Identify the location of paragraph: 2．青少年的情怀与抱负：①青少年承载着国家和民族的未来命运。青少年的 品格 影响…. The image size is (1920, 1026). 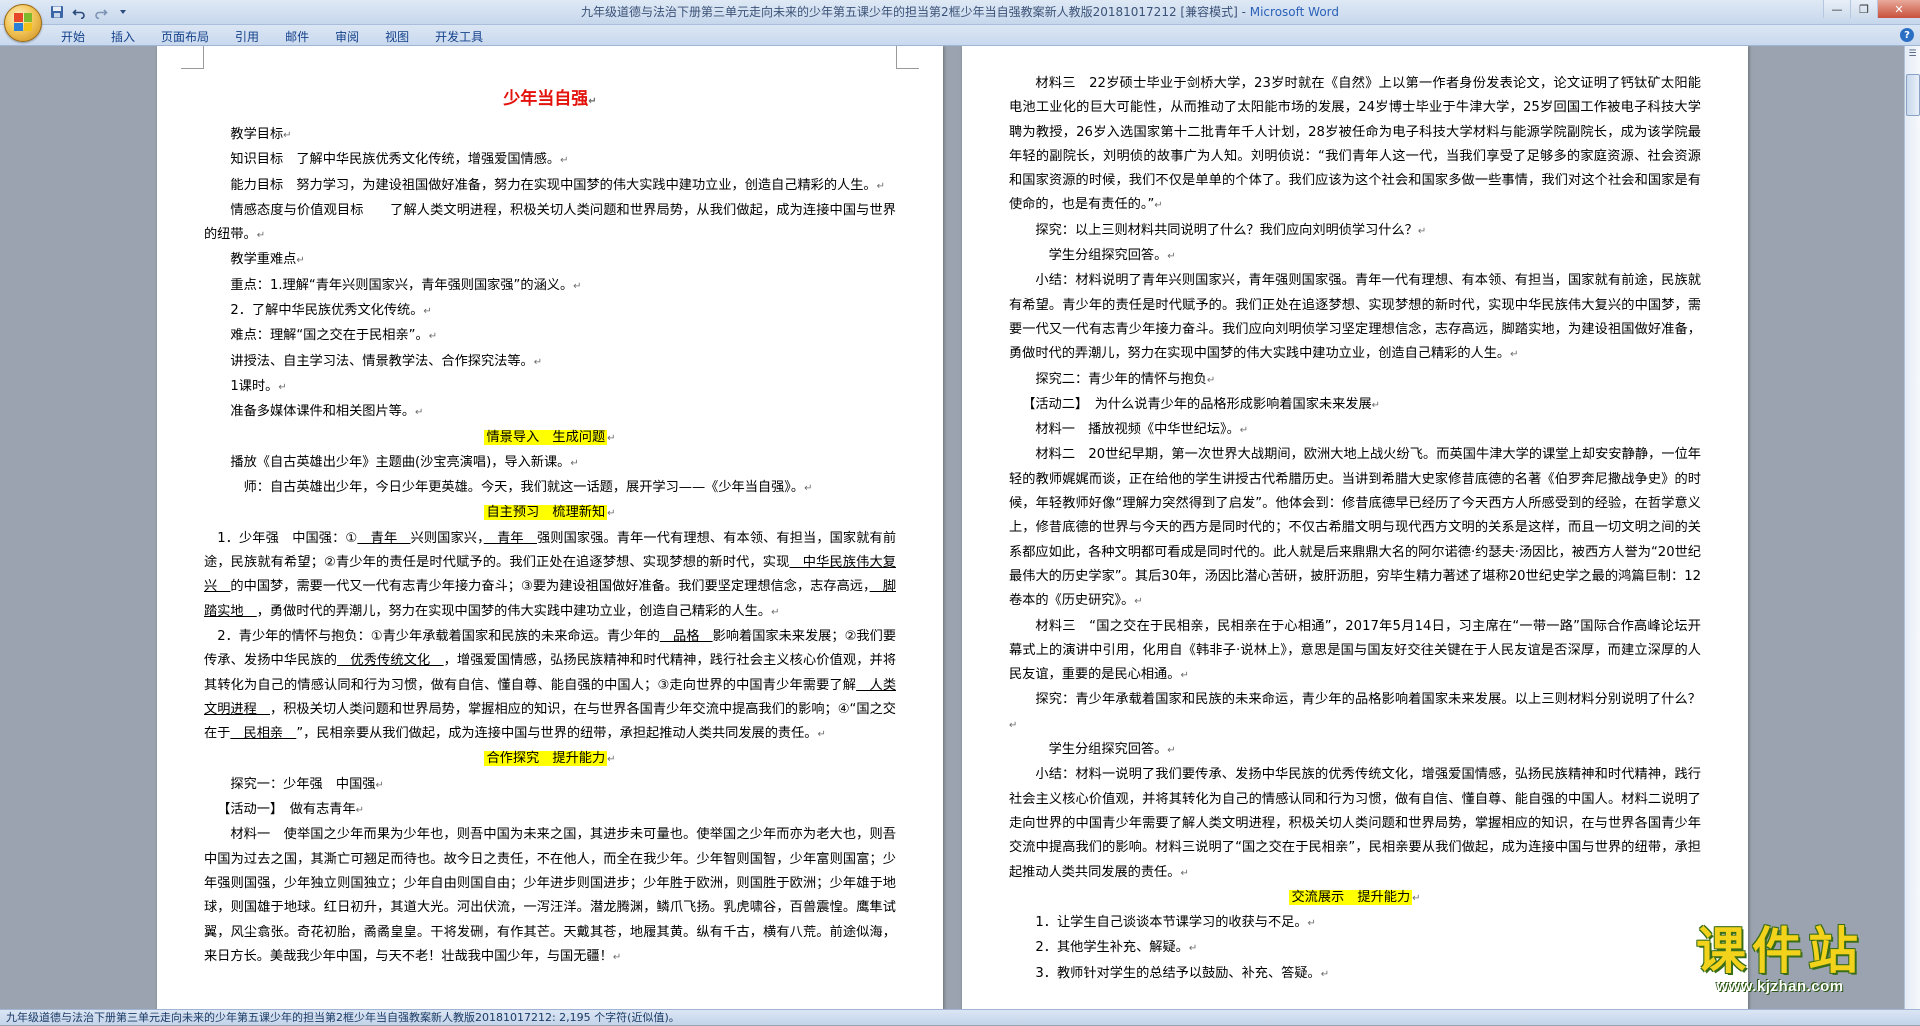
(550, 685).